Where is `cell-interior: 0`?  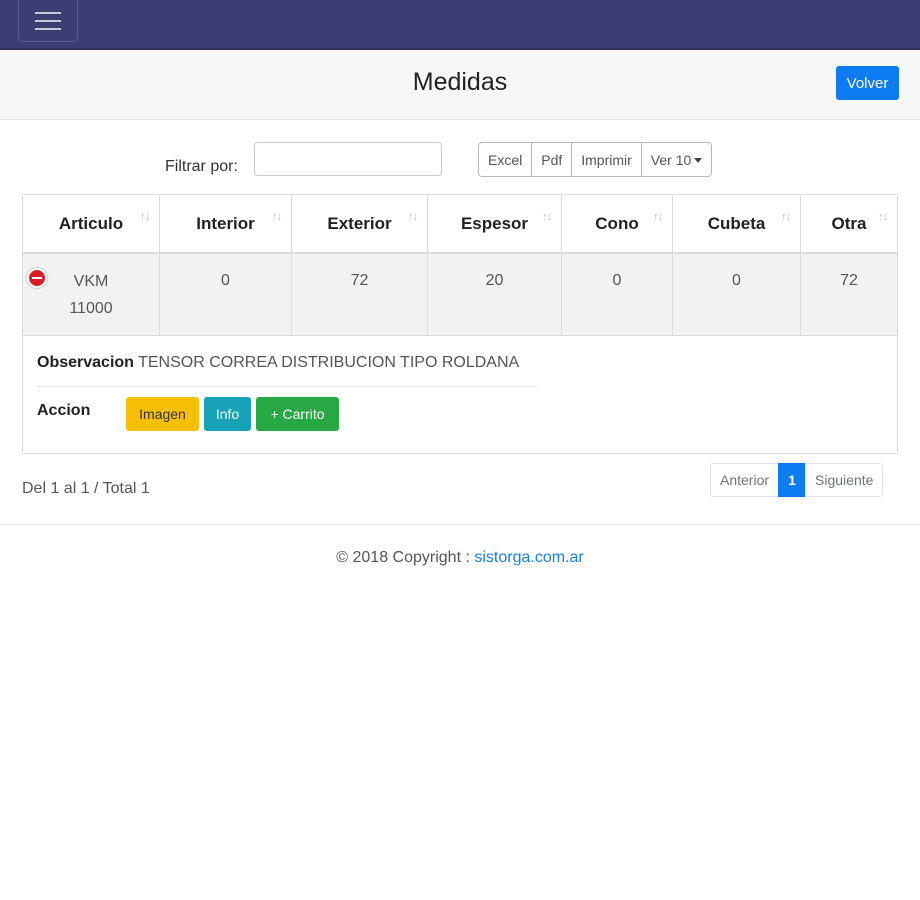
cell-interior: 0 is located at coordinates (225, 294).